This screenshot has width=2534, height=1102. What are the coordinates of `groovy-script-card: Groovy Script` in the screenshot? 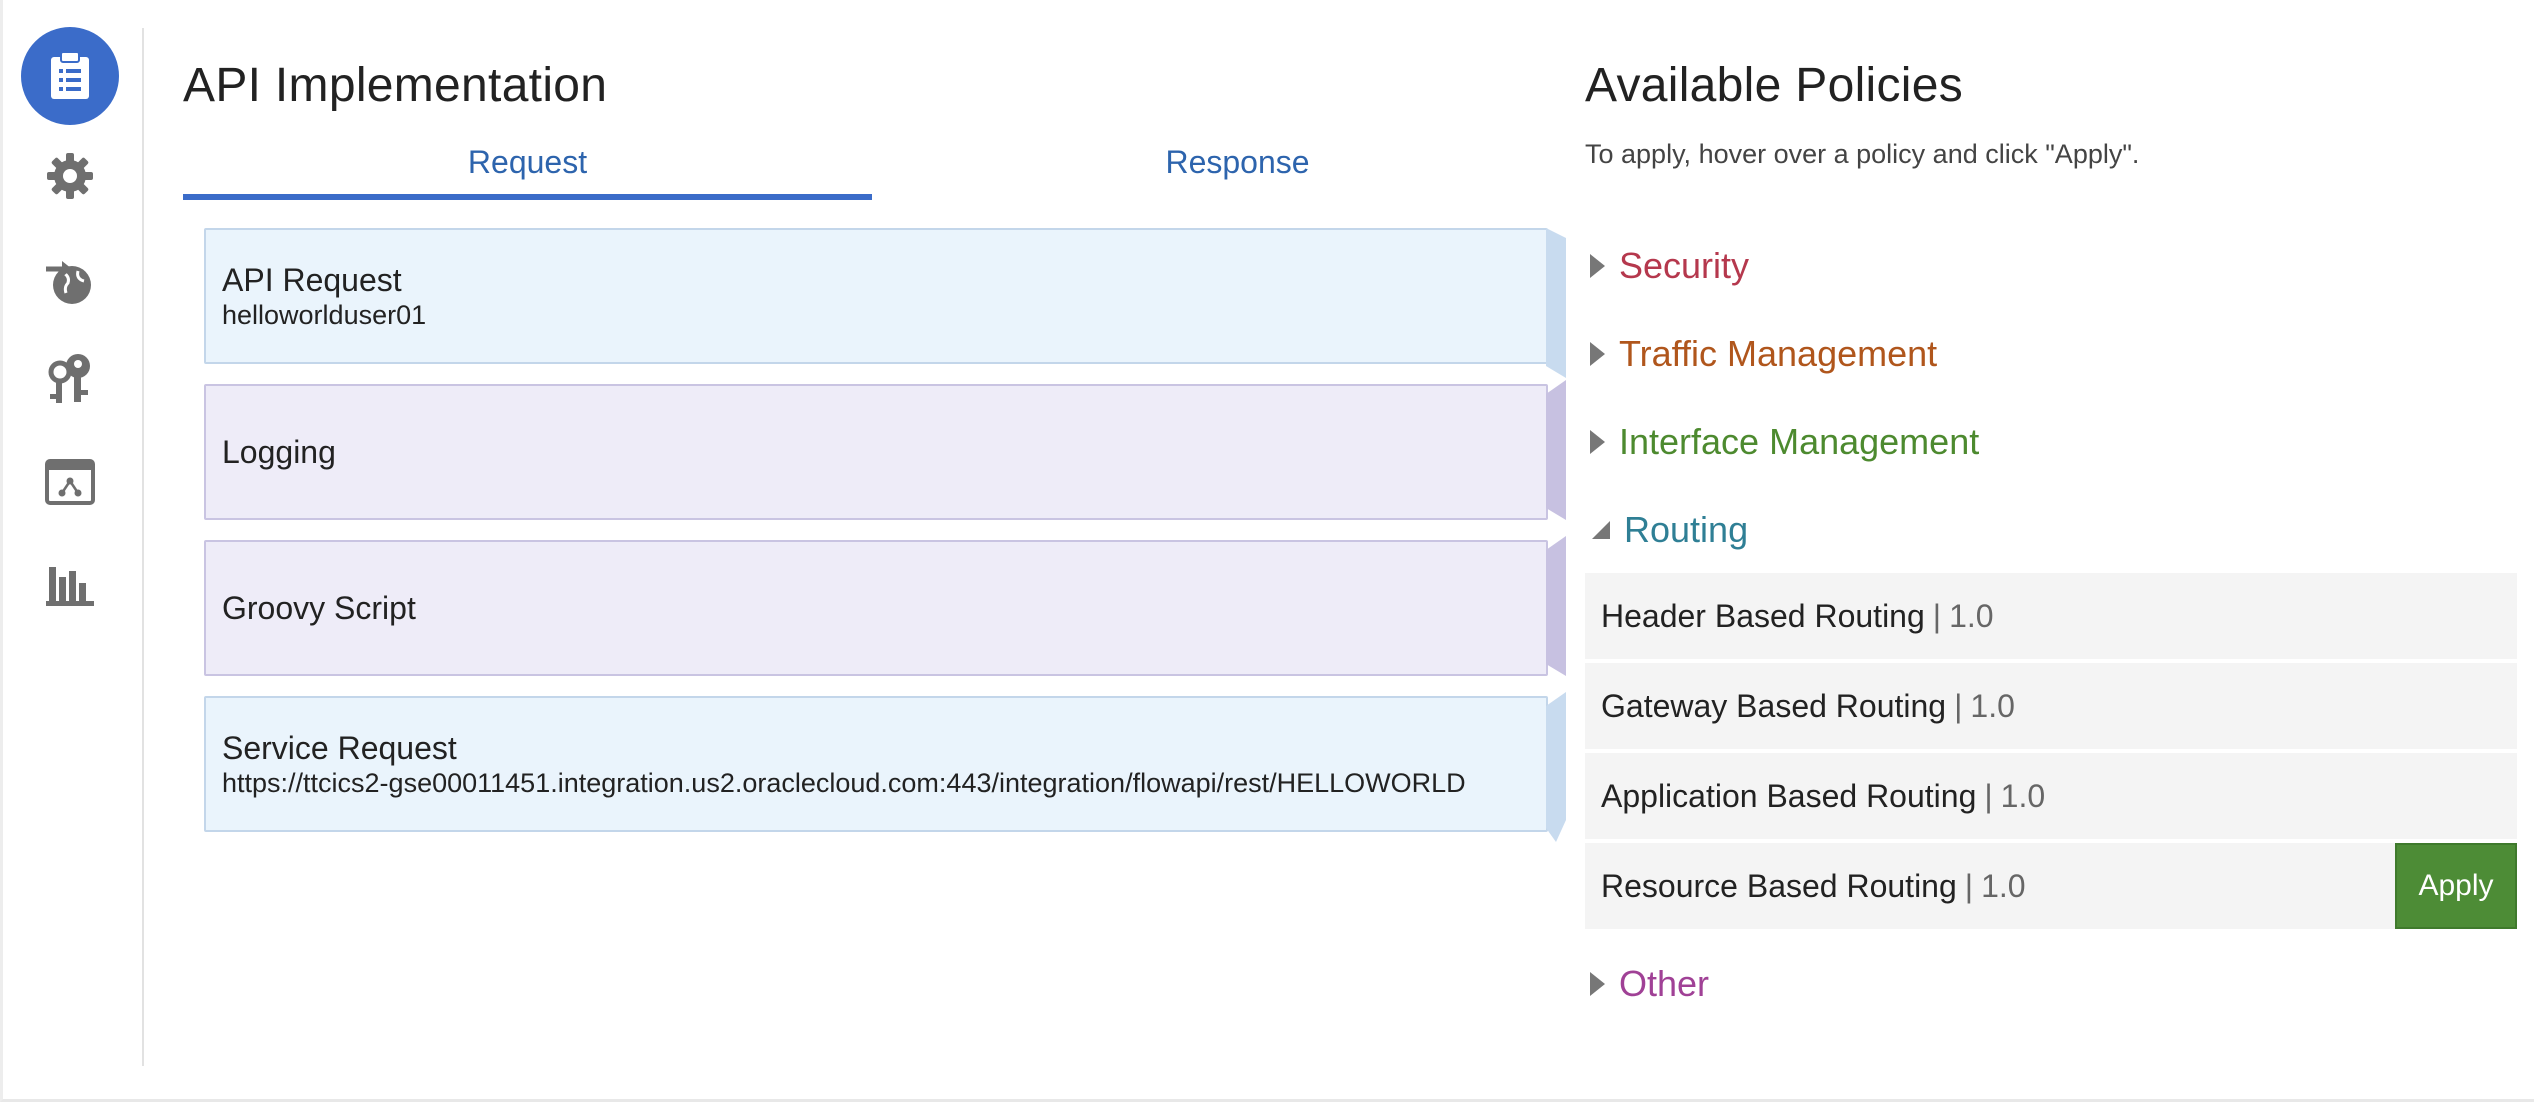 It's located at (876, 608).